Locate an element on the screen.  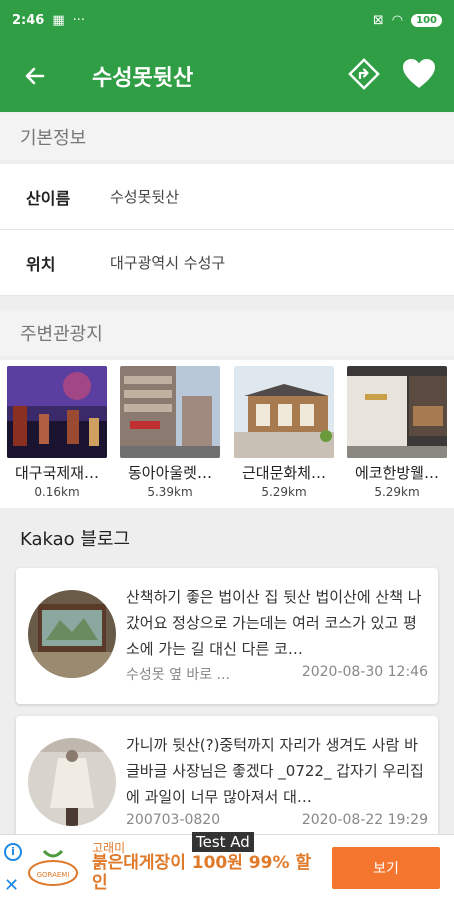
info-value: 수성못뒷산 is located at coordinates (145, 197).